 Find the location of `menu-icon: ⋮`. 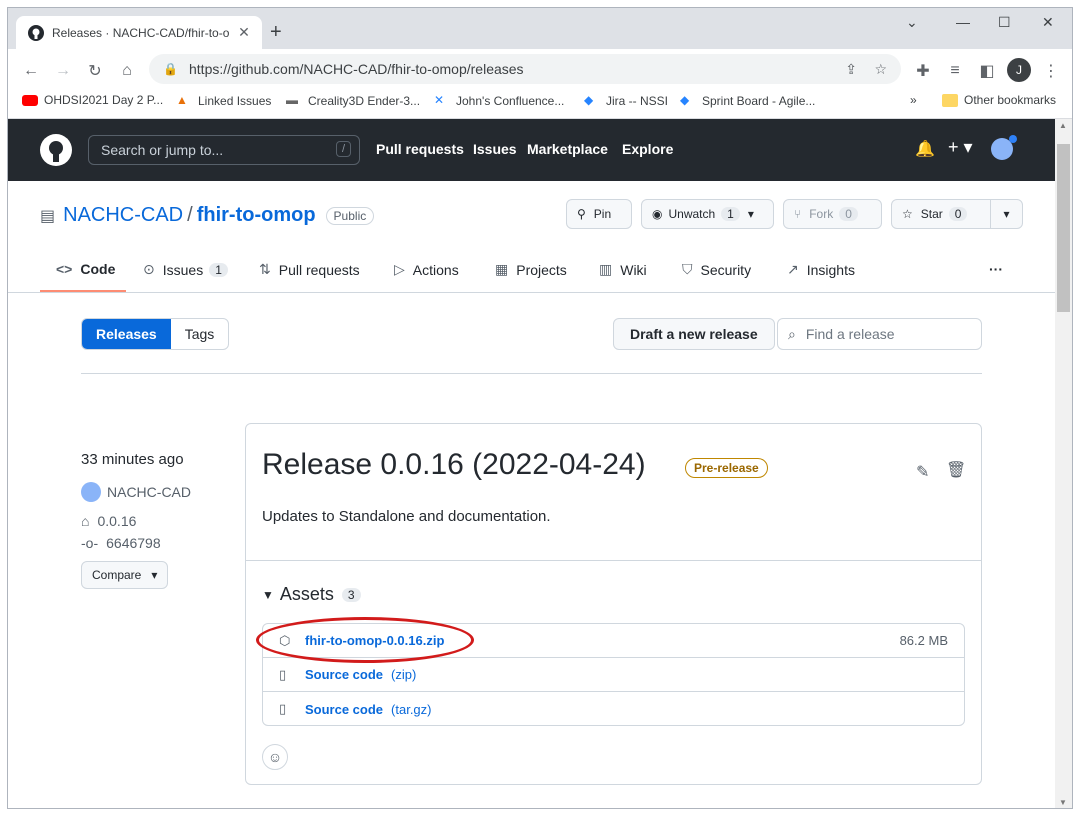

menu-icon: ⋮ is located at coordinates (1051, 71).